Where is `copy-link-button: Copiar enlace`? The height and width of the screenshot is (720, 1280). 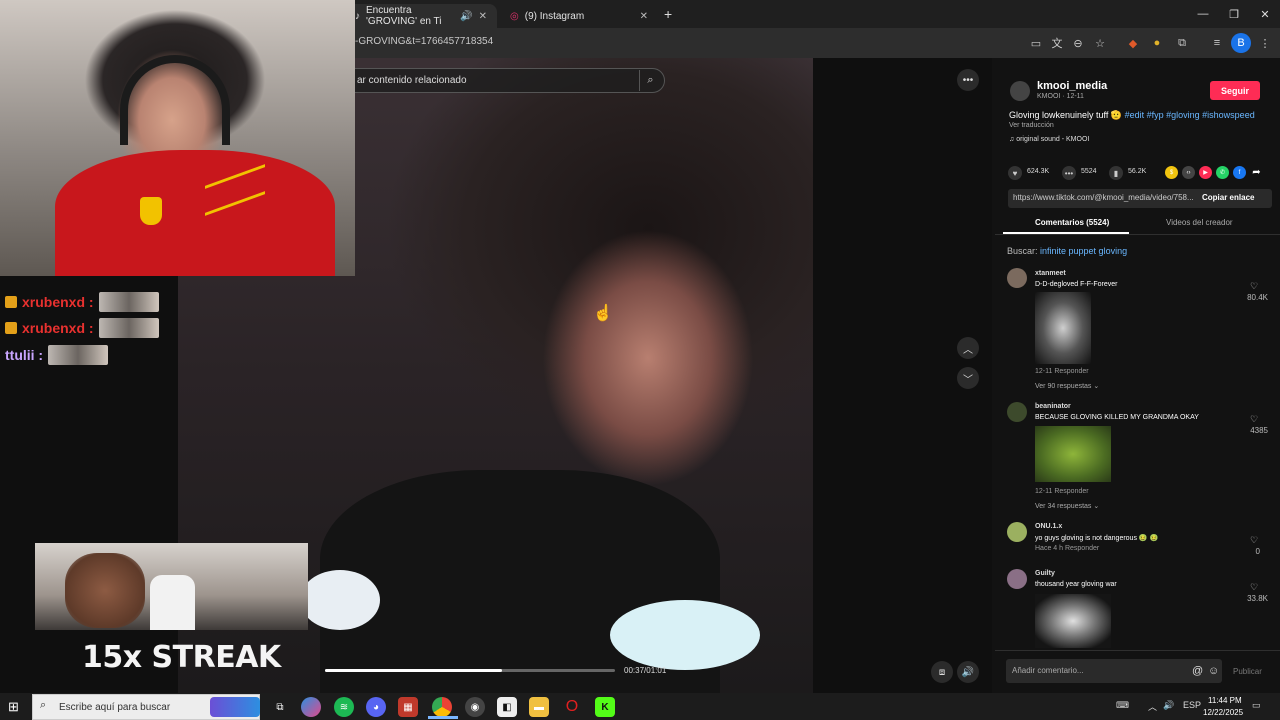 copy-link-button: Copiar enlace is located at coordinates (1228, 197).